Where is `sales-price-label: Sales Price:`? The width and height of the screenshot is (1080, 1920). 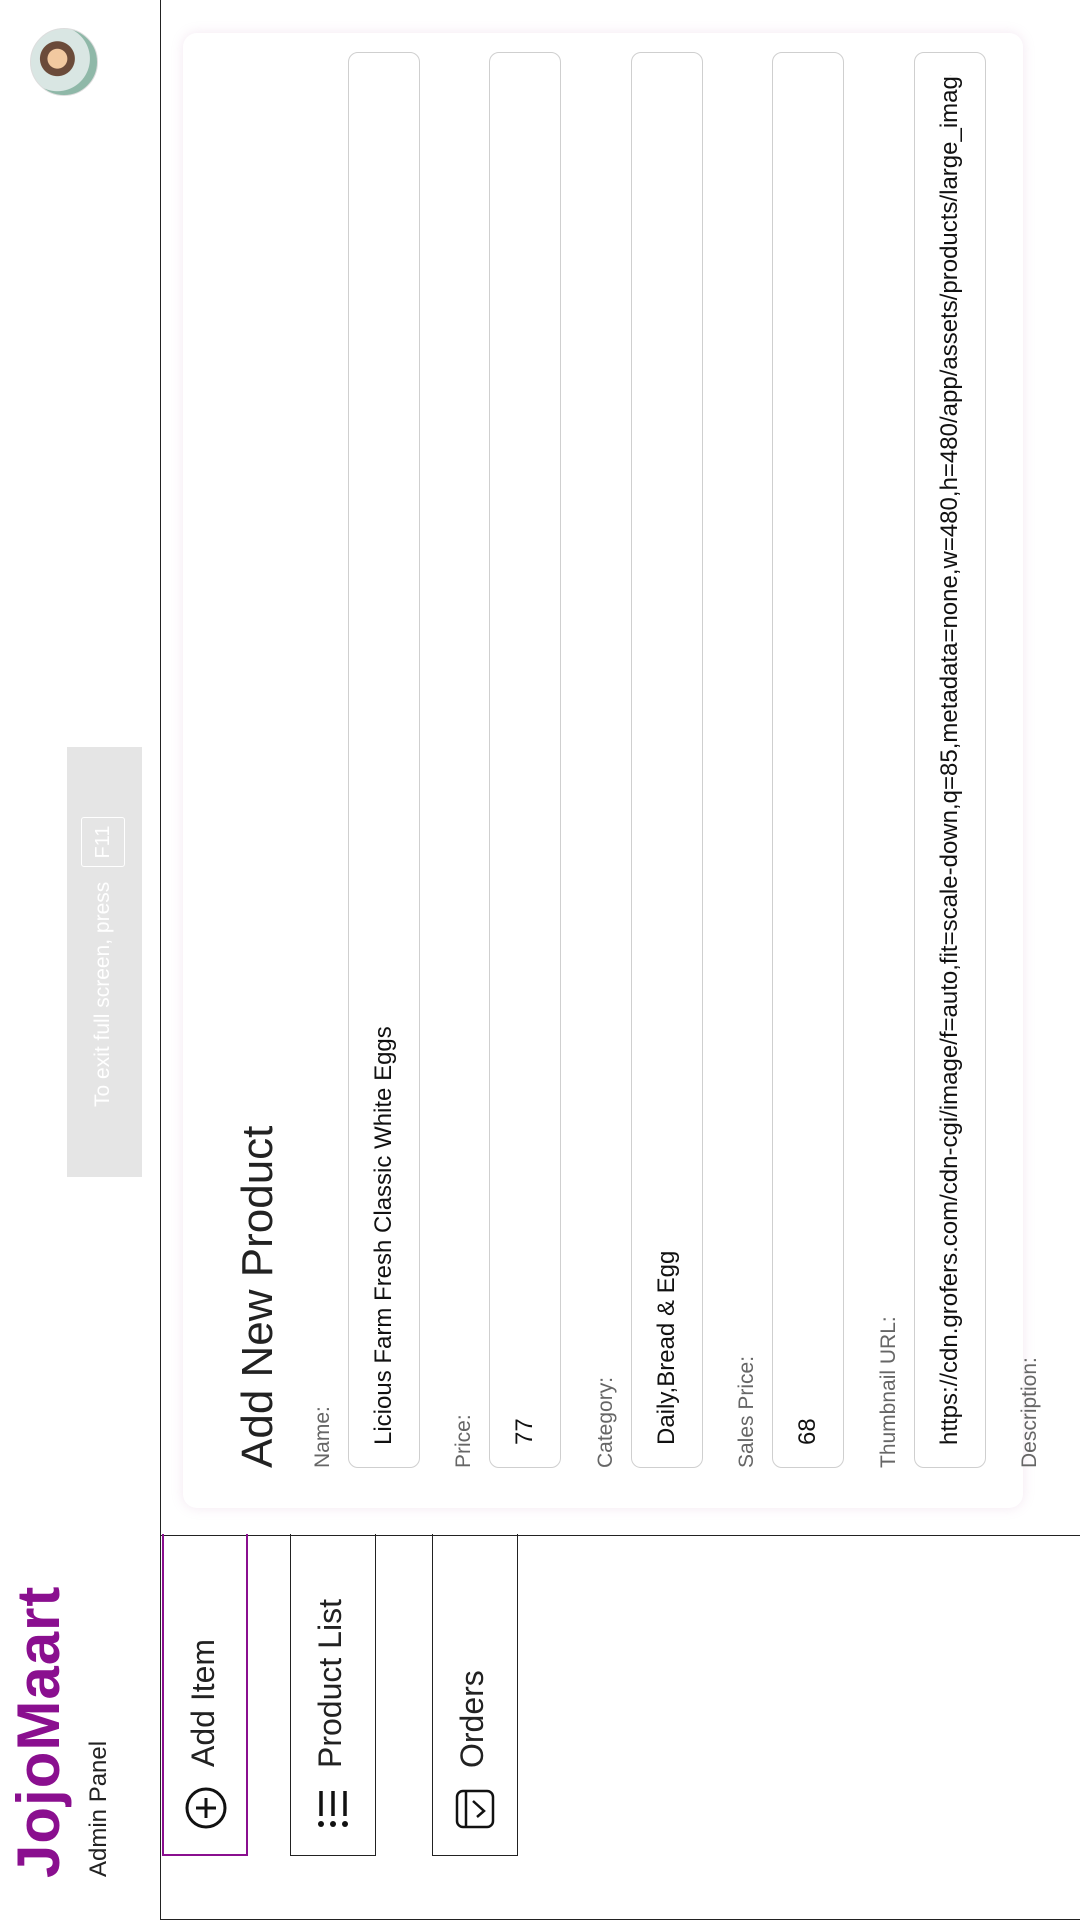 sales-price-label: Sales Price: is located at coordinates (746, 1411).